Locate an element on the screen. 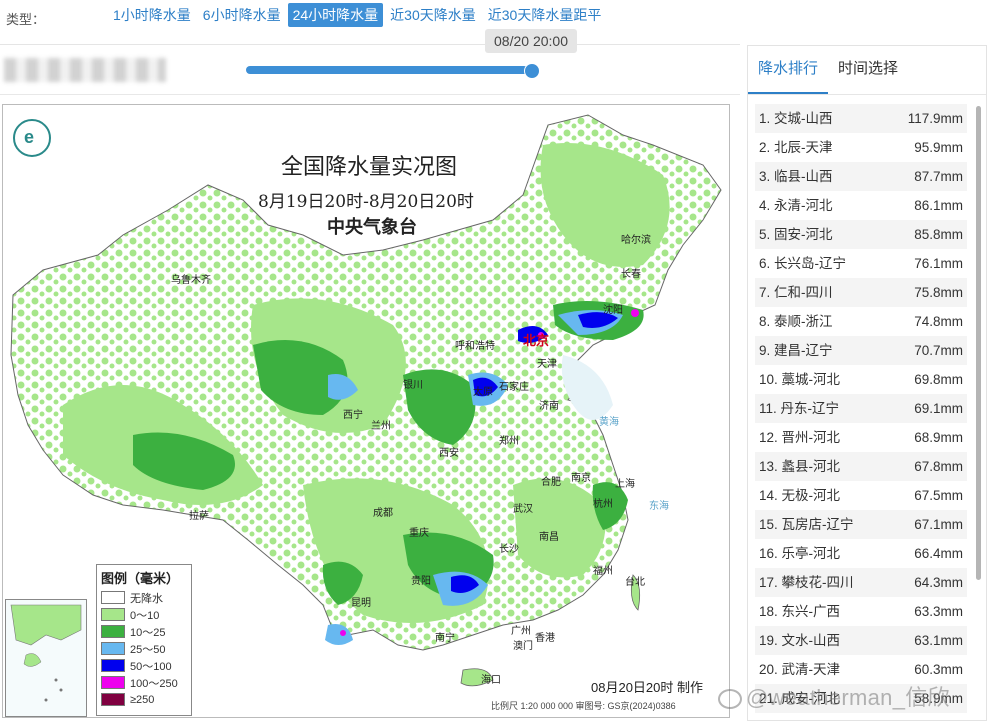 Image resolution: width=988 pixels, height=721 pixels. tab-precip-ranking: 降水排行 is located at coordinates (788, 70).